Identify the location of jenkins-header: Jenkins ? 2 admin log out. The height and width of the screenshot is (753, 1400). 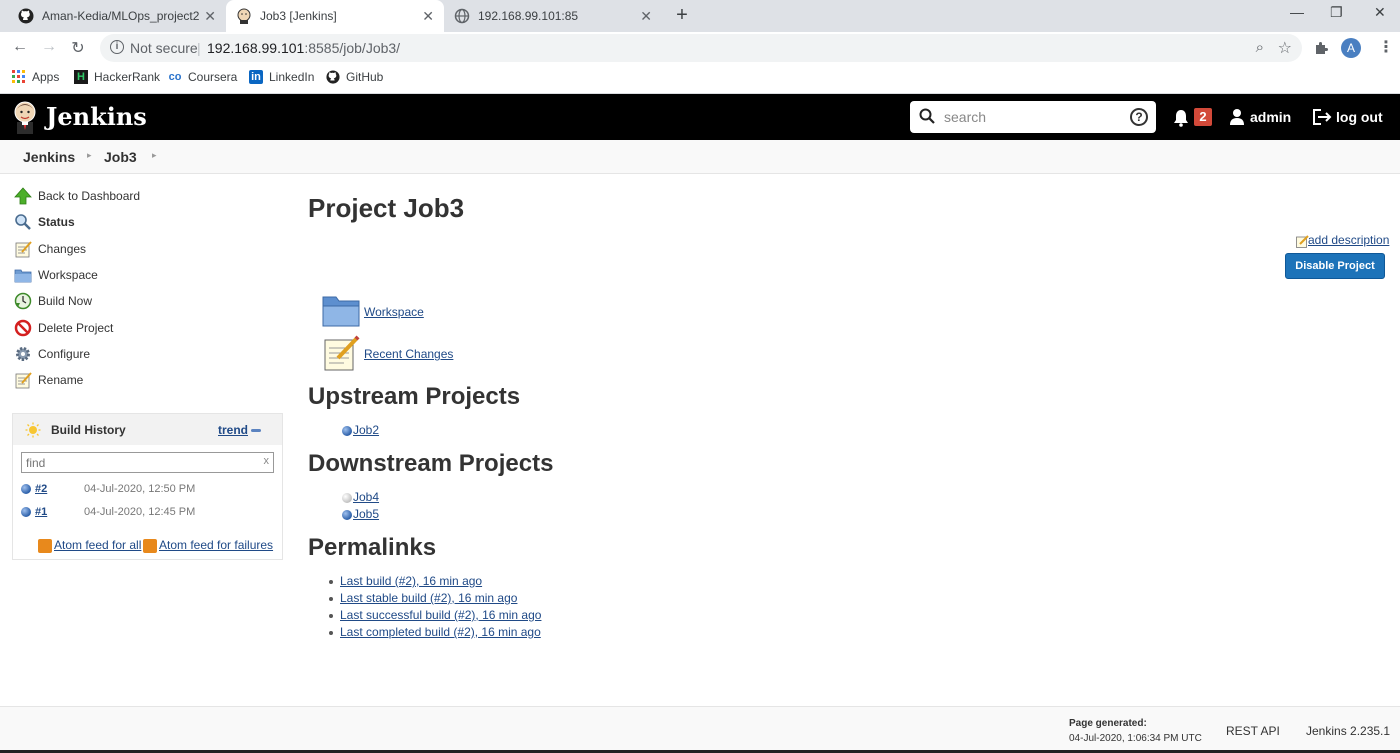
(700, 117).